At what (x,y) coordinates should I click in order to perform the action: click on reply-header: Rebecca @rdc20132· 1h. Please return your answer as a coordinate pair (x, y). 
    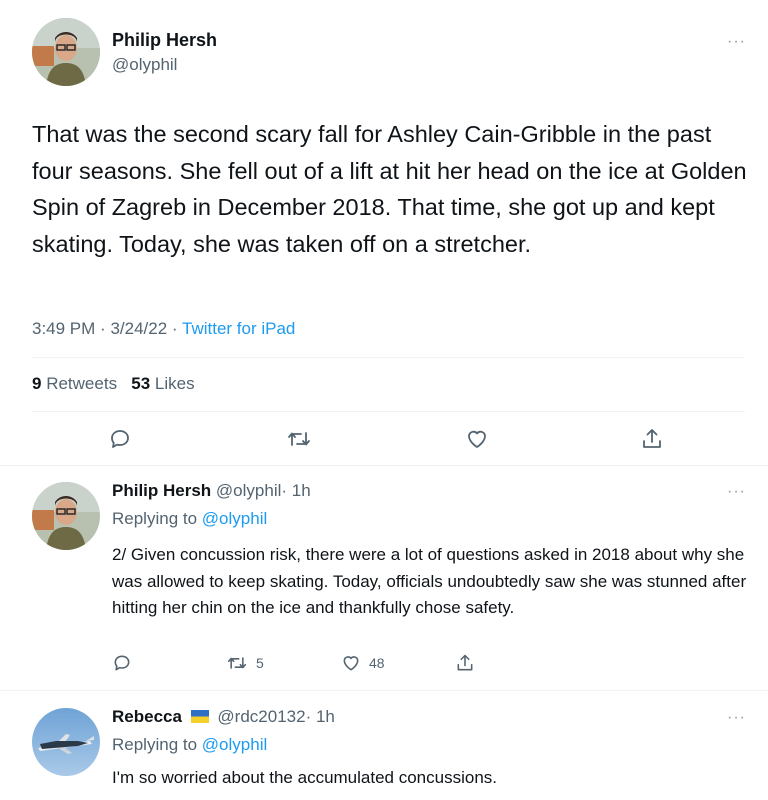
    Looking at the image, I should click on (223, 717).